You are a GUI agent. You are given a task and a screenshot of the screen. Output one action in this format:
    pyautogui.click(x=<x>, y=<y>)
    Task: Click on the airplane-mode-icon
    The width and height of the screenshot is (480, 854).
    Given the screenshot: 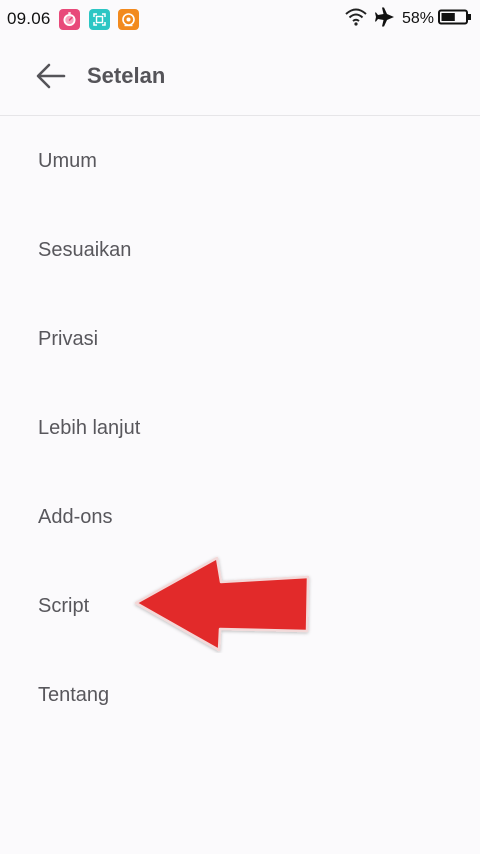 What is the action you would take?
    pyautogui.click(x=385, y=19)
    